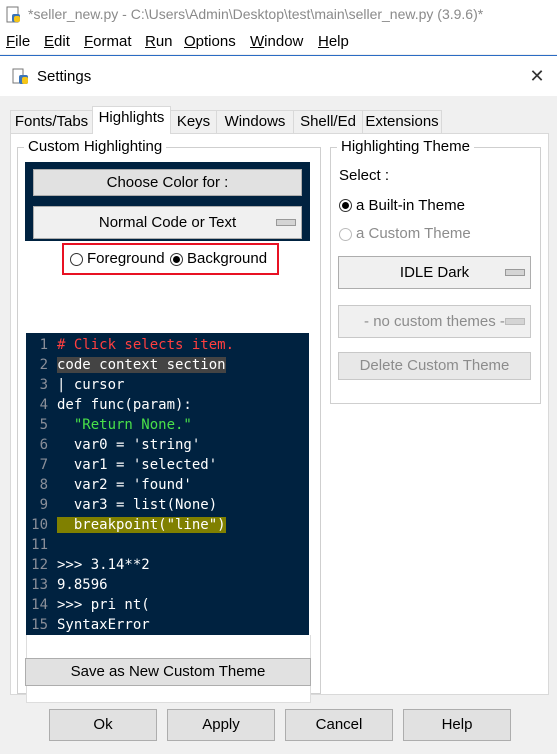 The height and width of the screenshot is (754, 557). I want to click on menu-format-label: ormat, so click(112, 41).